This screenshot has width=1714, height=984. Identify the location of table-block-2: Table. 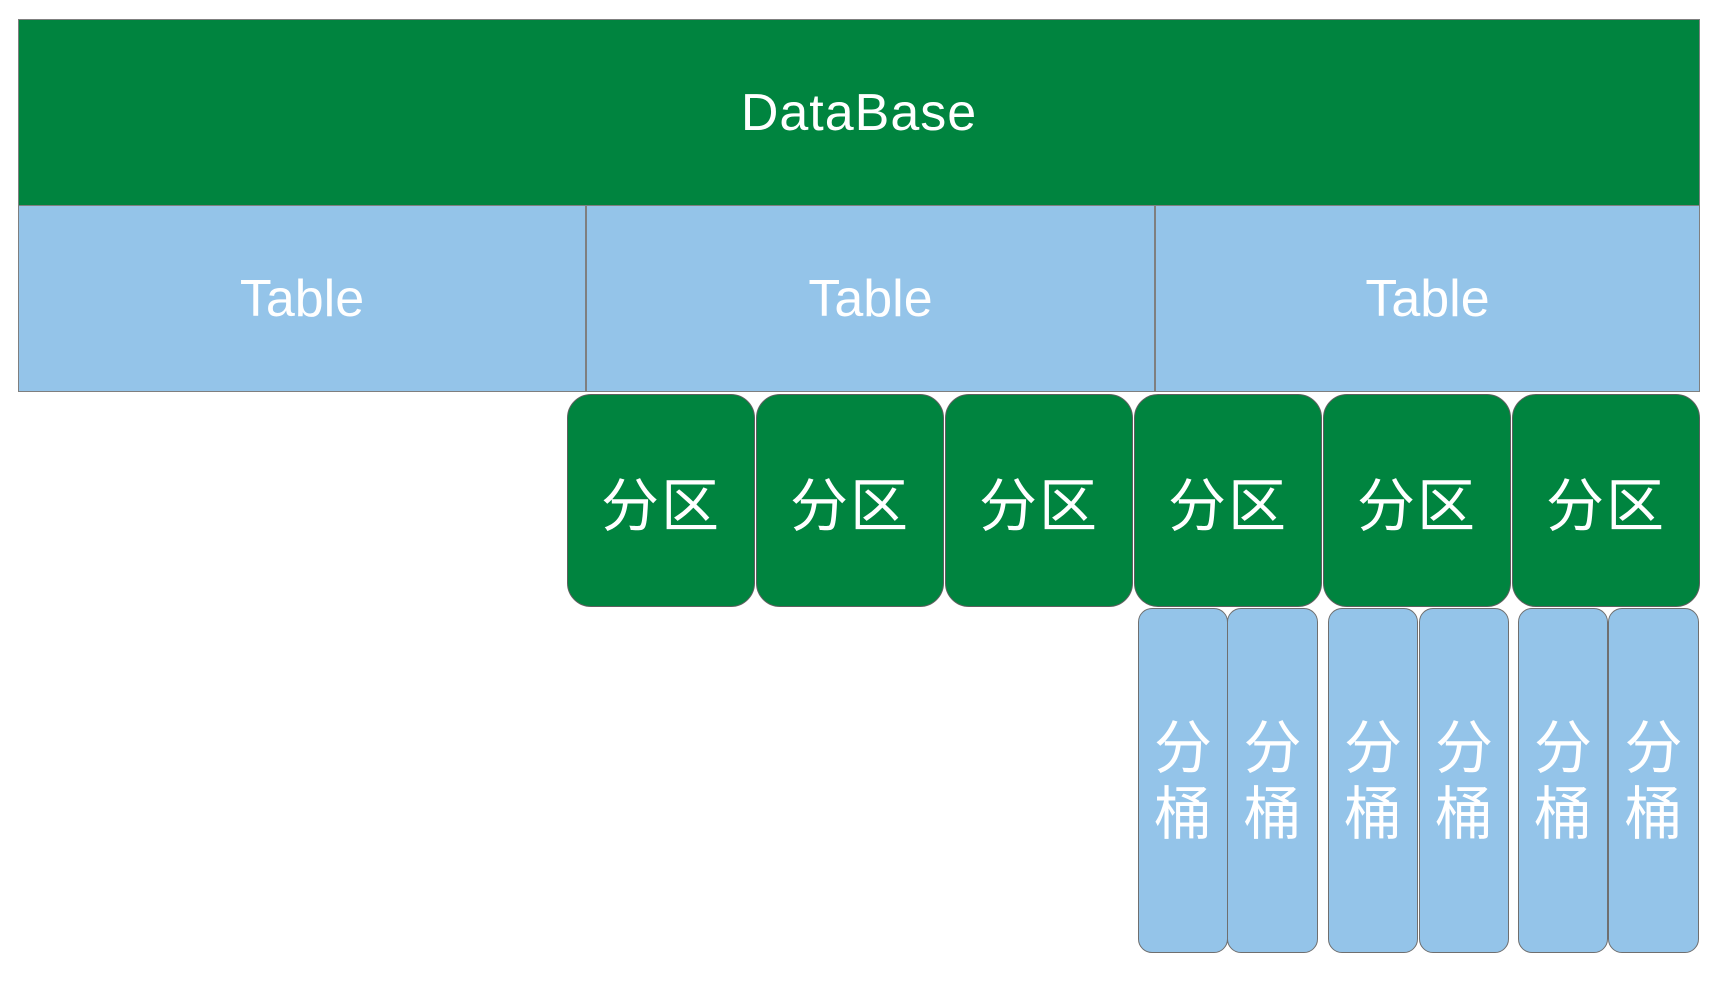
(870, 298).